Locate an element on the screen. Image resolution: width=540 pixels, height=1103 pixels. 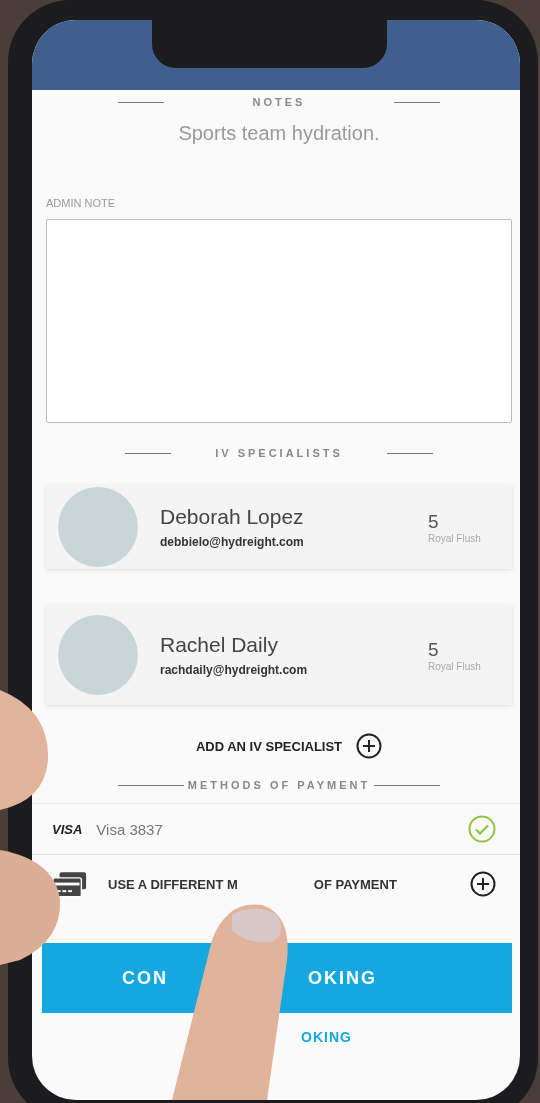
specialist-name: Rachel Daily is located at coordinates (219, 645).